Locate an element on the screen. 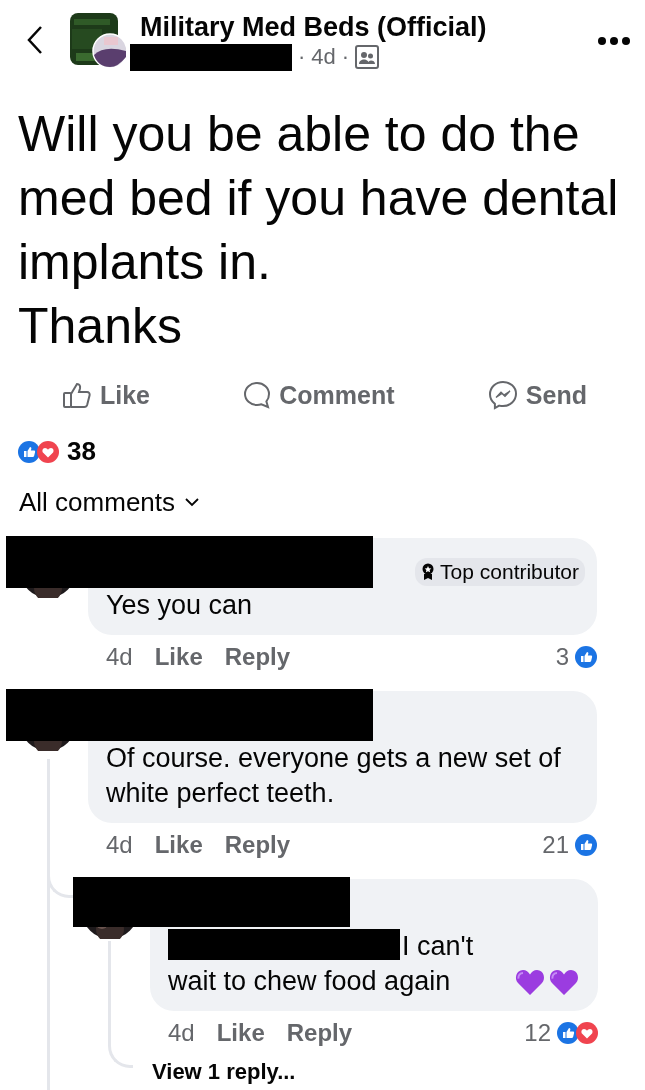 The image size is (645, 1090). reaction-count: 3 is located at coordinates (562, 657).